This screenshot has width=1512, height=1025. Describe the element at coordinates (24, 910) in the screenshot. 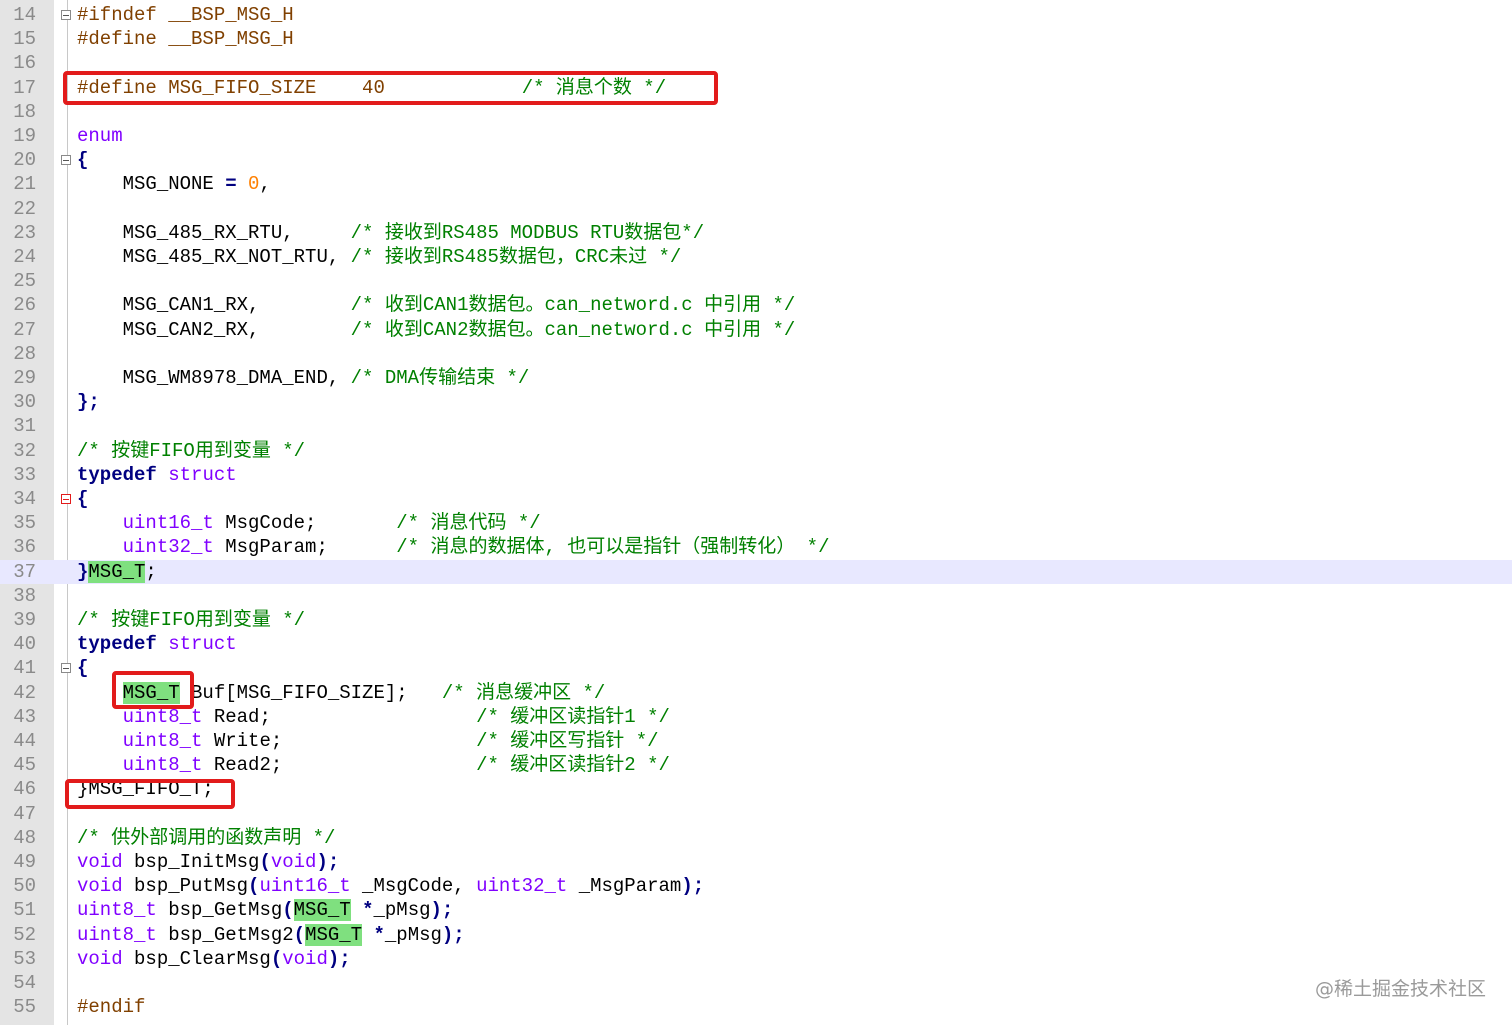

I see `line-number: 51` at that location.